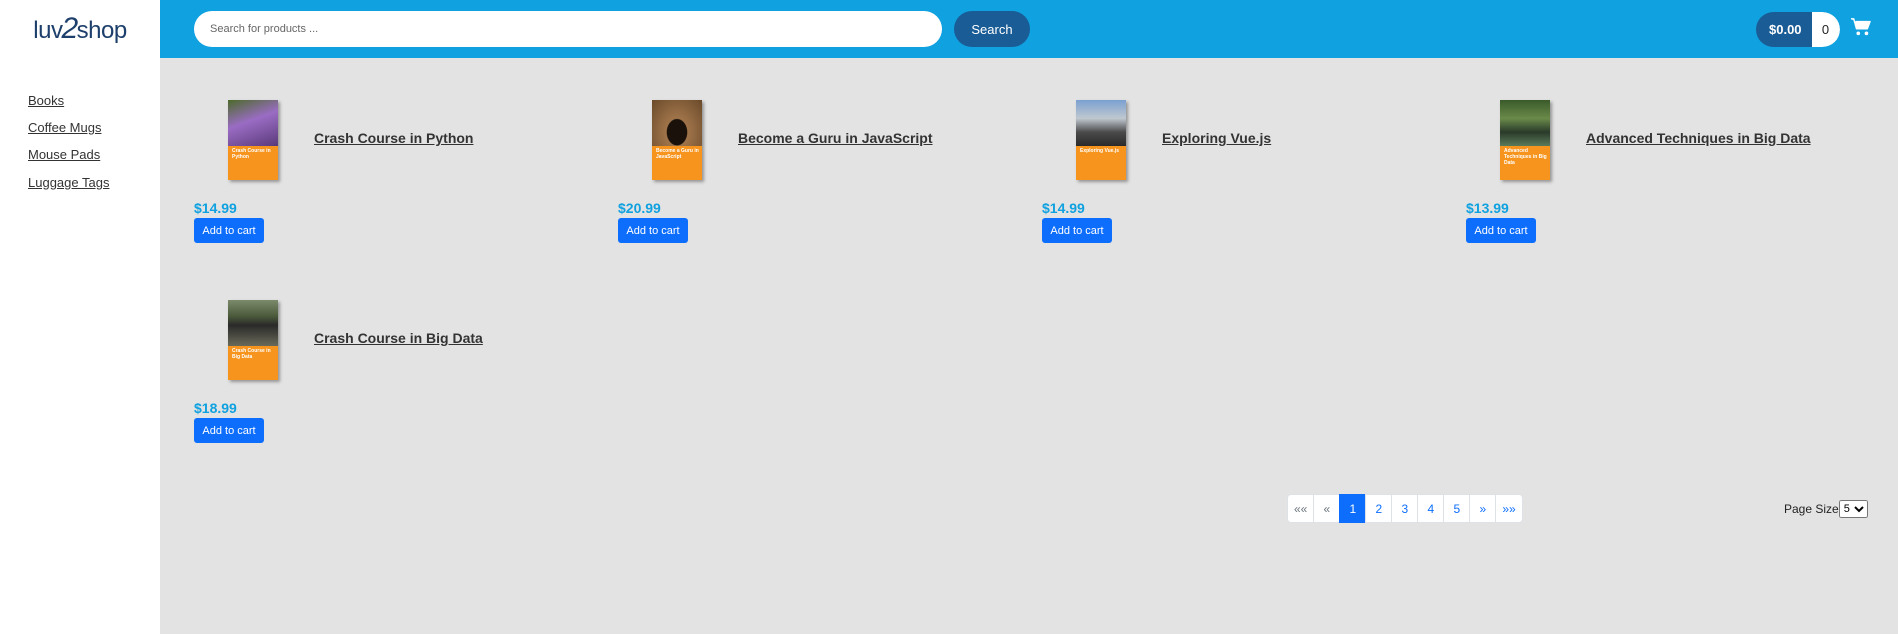 The width and height of the screenshot is (1898, 634). Describe the element at coordinates (1457, 508) in the screenshot. I see `page-5-button: 5` at that location.